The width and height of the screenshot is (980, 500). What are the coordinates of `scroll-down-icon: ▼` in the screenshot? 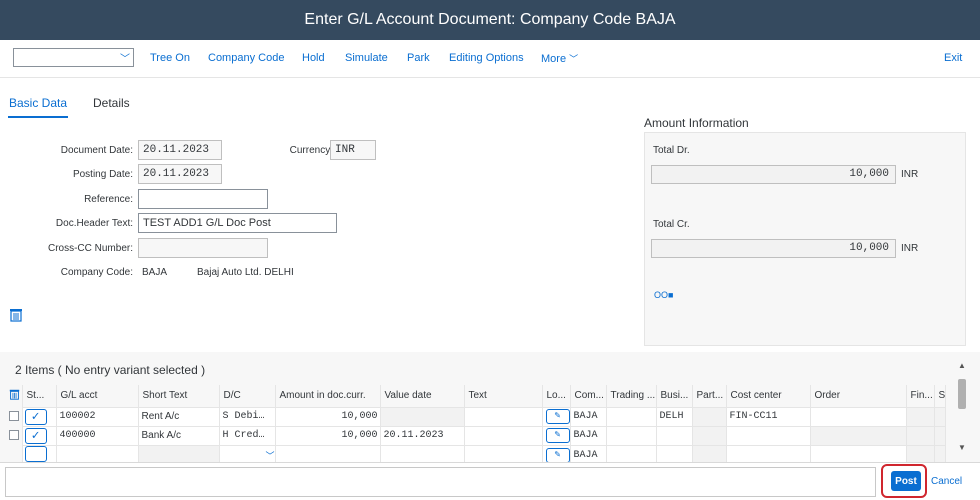 It's located at (962, 447).